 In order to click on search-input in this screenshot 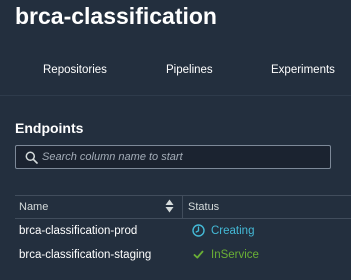, I will do `click(182, 157)`.